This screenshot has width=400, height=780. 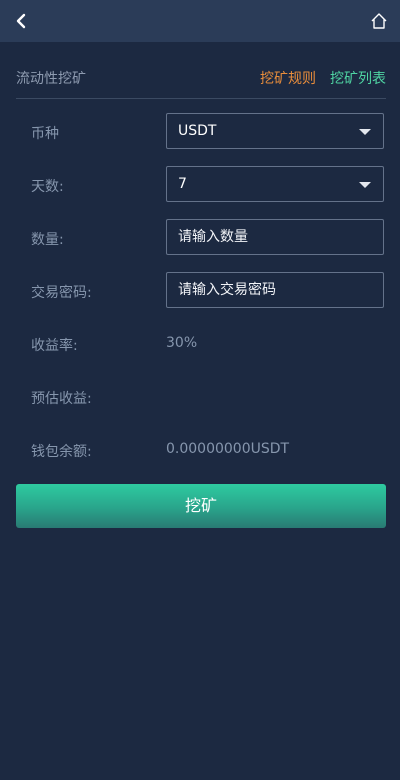 I want to click on back-button, so click(x=21, y=21).